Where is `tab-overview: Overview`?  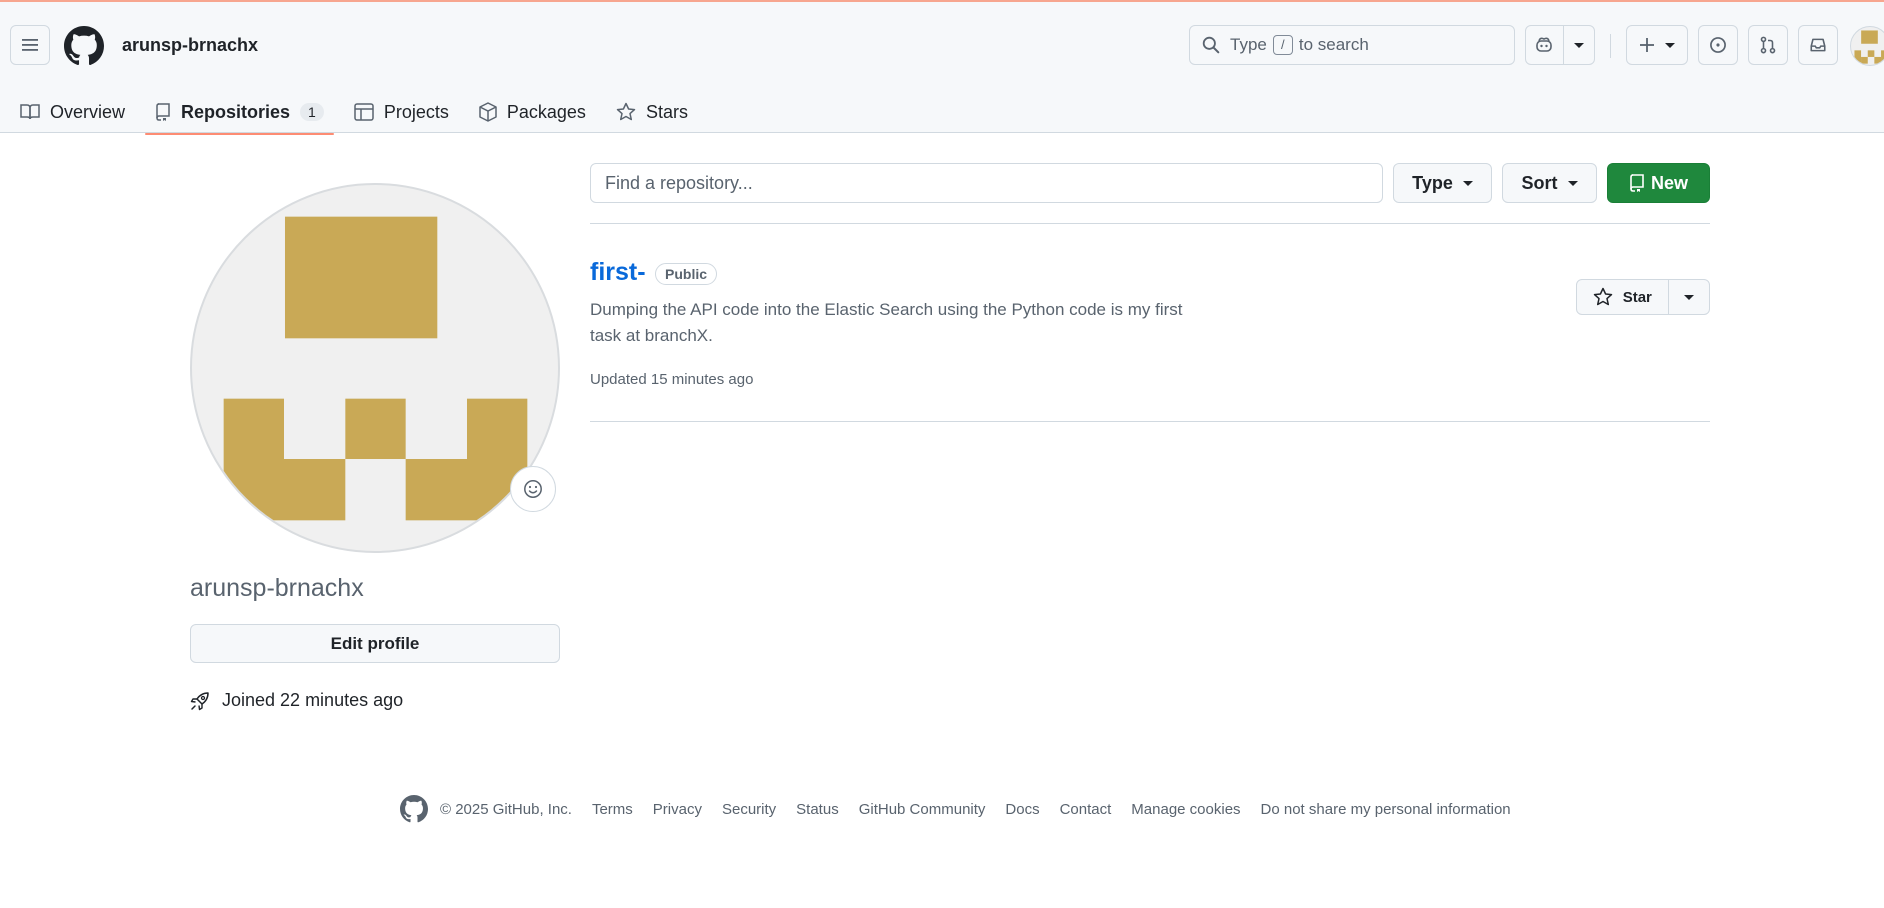
tab-overview: Overview is located at coordinates (72, 112).